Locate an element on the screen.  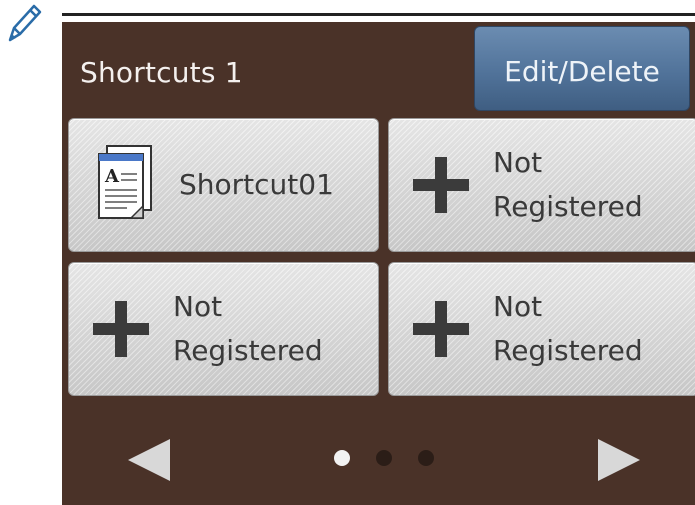
page-title: Shortcuts 1 is located at coordinates (161, 72).